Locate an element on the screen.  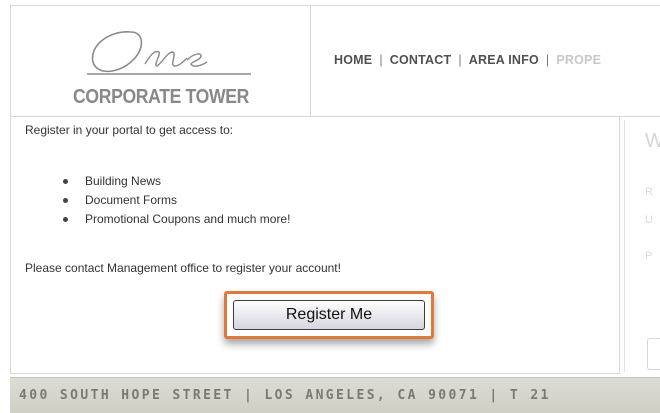
login-row-label: R is located at coordinates (649, 192).